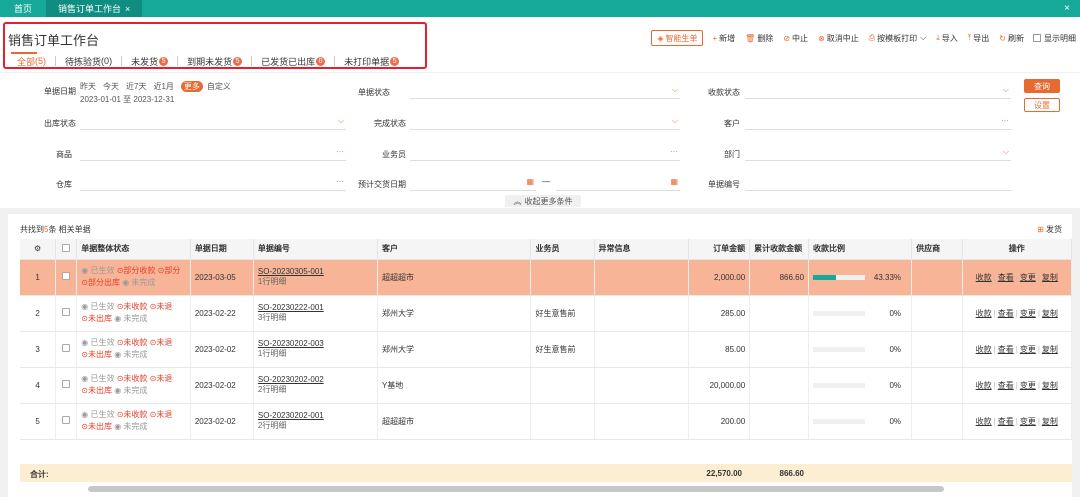 The width and height of the screenshot is (1080, 497). Describe the element at coordinates (724, 473) in the screenshot. I see `totals-amount: 22,570.00` at that location.